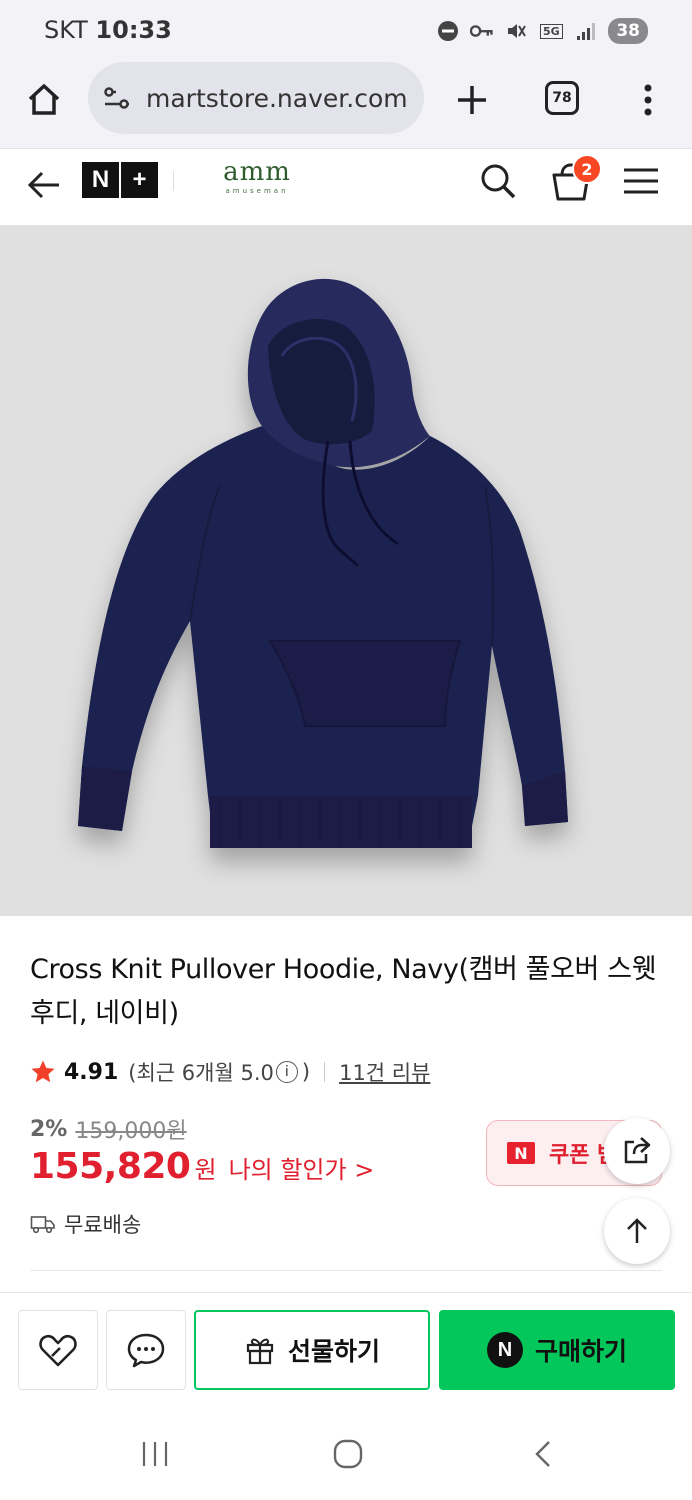  I want to click on recent-apps-button, so click(155, 1454).